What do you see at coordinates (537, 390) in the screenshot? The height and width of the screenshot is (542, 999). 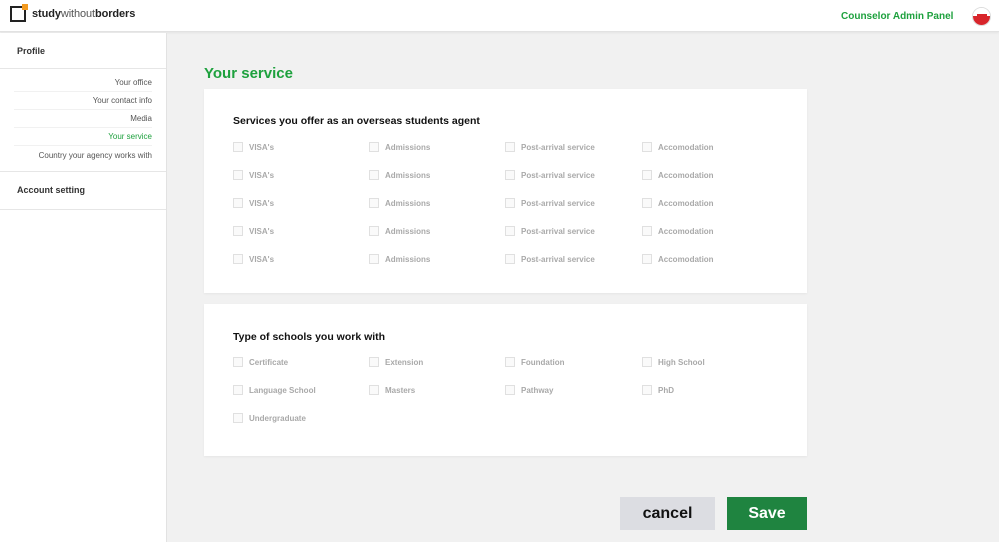 I see `checkbox-label: Pathway` at bounding box center [537, 390].